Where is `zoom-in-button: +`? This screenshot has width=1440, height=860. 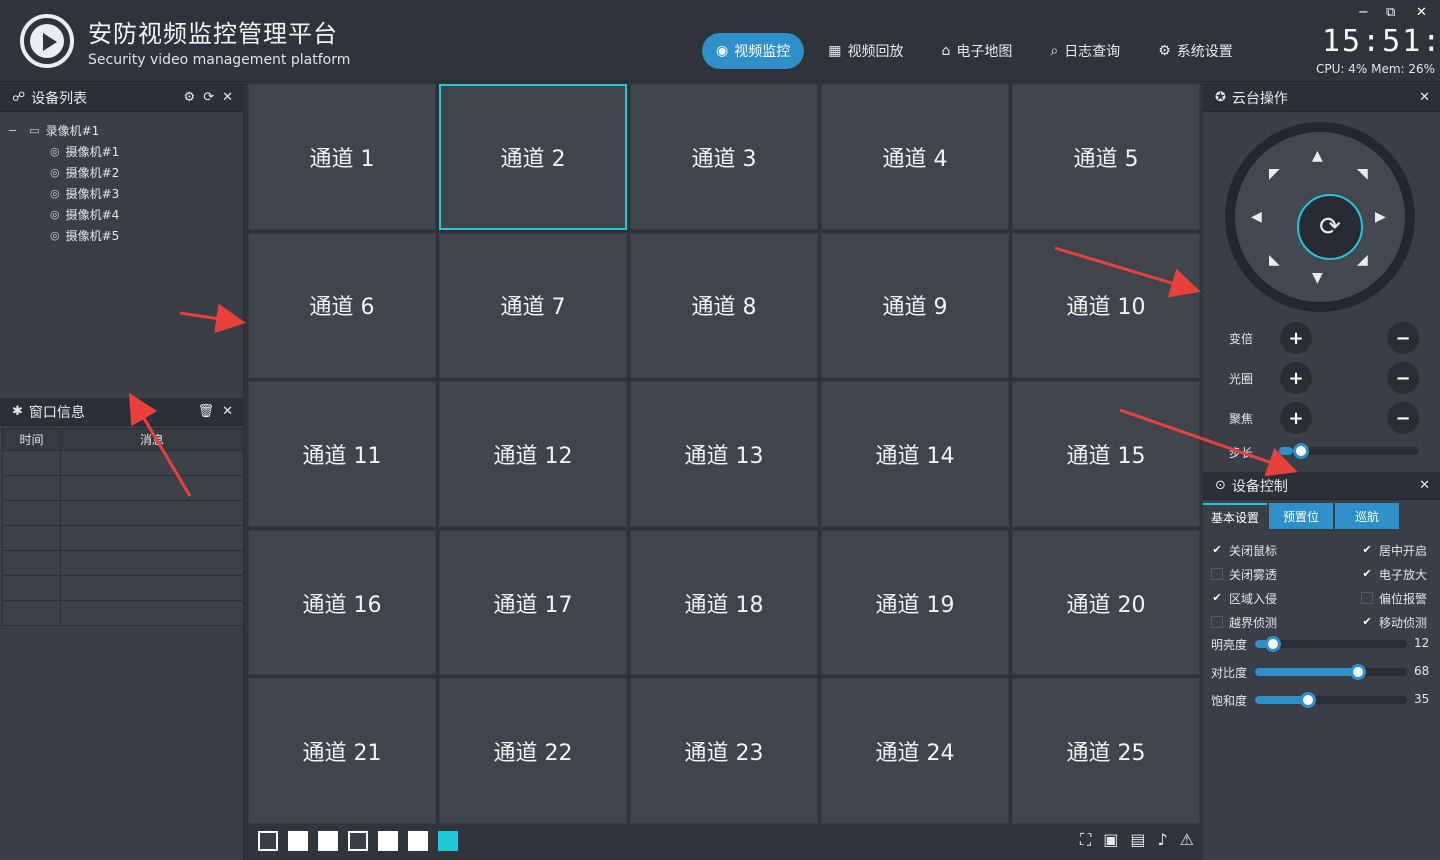 zoom-in-button: + is located at coordinates (1296, 338).